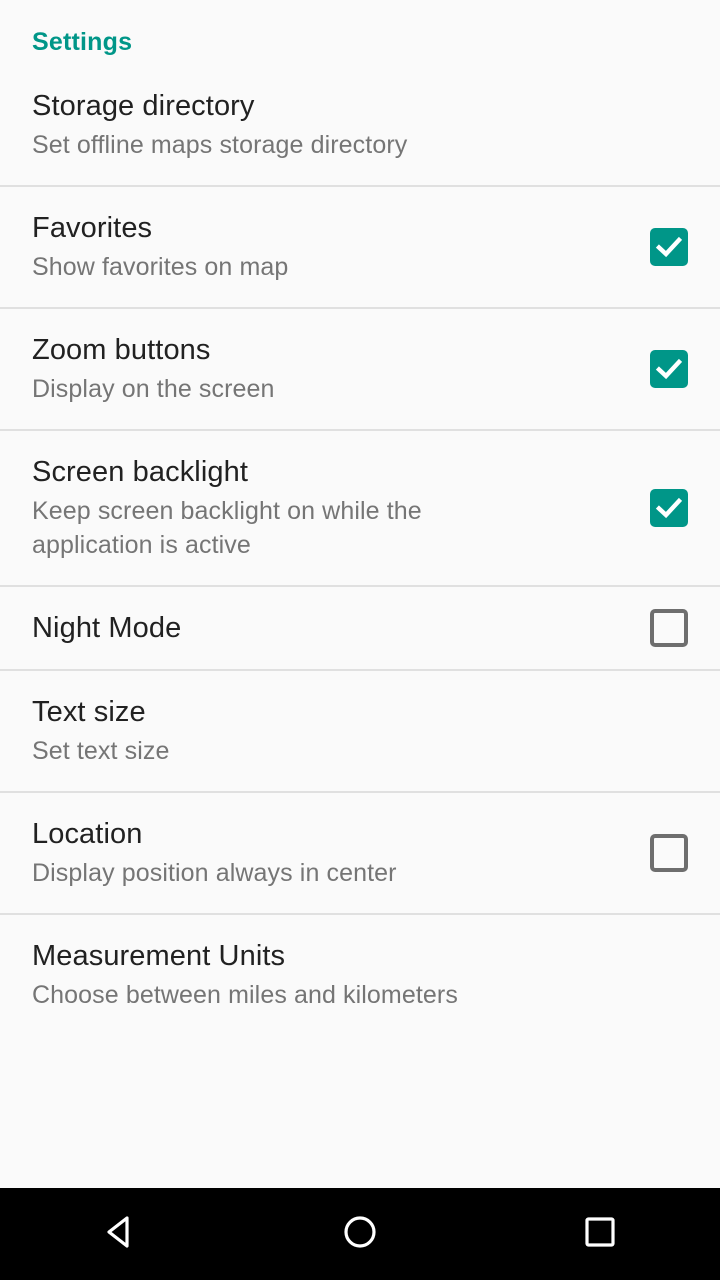 This screenshot has height=1280, width=720. Describe the element at coordinates (143, 106) in the screenshot. I see `preference-title-storage-directory: Storage directory` at that location.